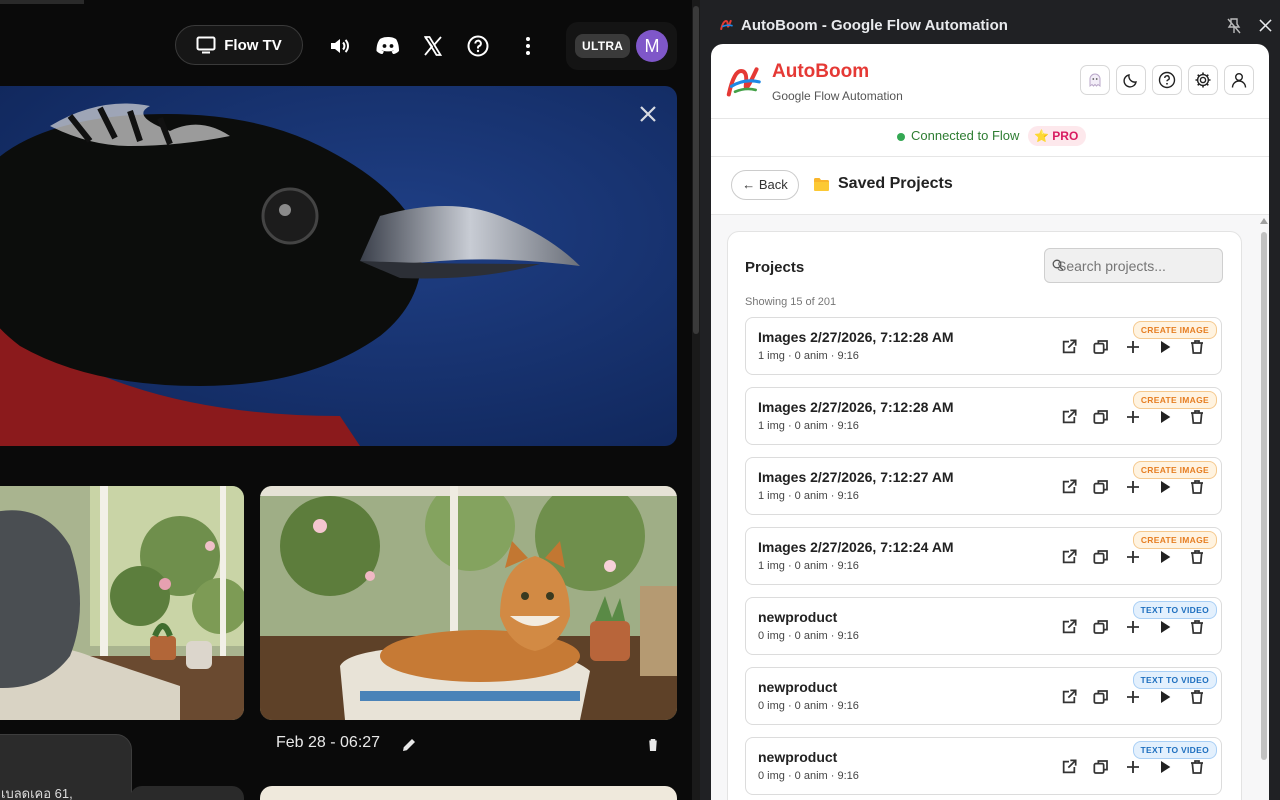 This screenshot has width=1280, height=800. What do you see at coordinates (883, 184) in the screenshot?
I see `page-title: Saved Projects` at bounding box center [883, 184].